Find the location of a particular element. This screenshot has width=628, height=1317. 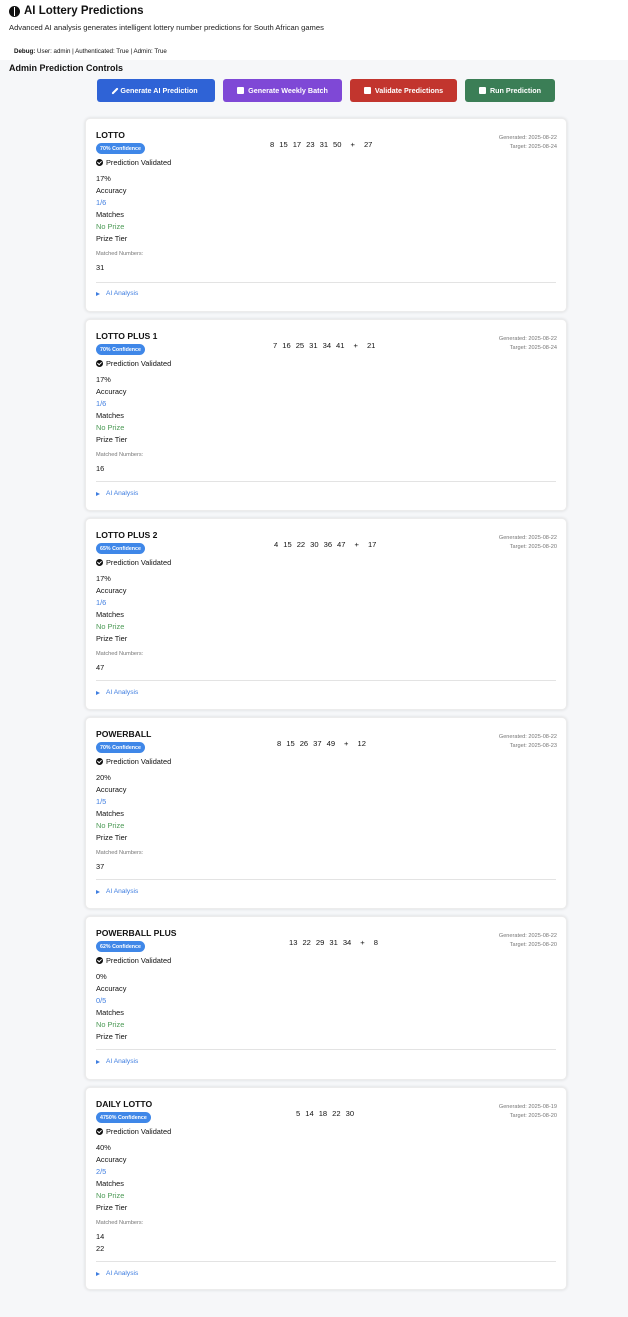

calendar-icon is located at coordinates (241, 90).